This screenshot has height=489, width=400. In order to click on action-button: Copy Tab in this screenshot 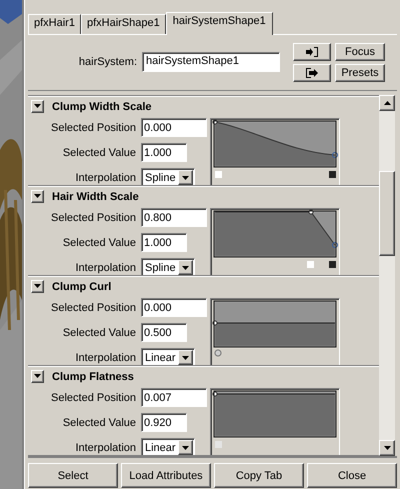, I will do `click(259, 475)`.